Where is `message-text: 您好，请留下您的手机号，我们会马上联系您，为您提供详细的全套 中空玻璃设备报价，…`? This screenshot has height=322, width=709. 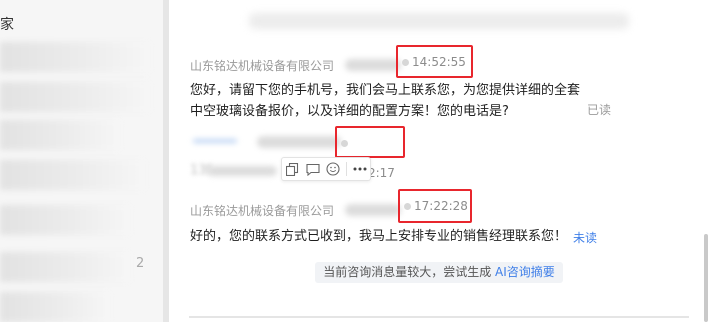
message-text: 您好，请留下您的手机号，我们会马上联系您，为您提供详细的全套 中空玻璃设备报价，… is located at coordinates (385, 101).